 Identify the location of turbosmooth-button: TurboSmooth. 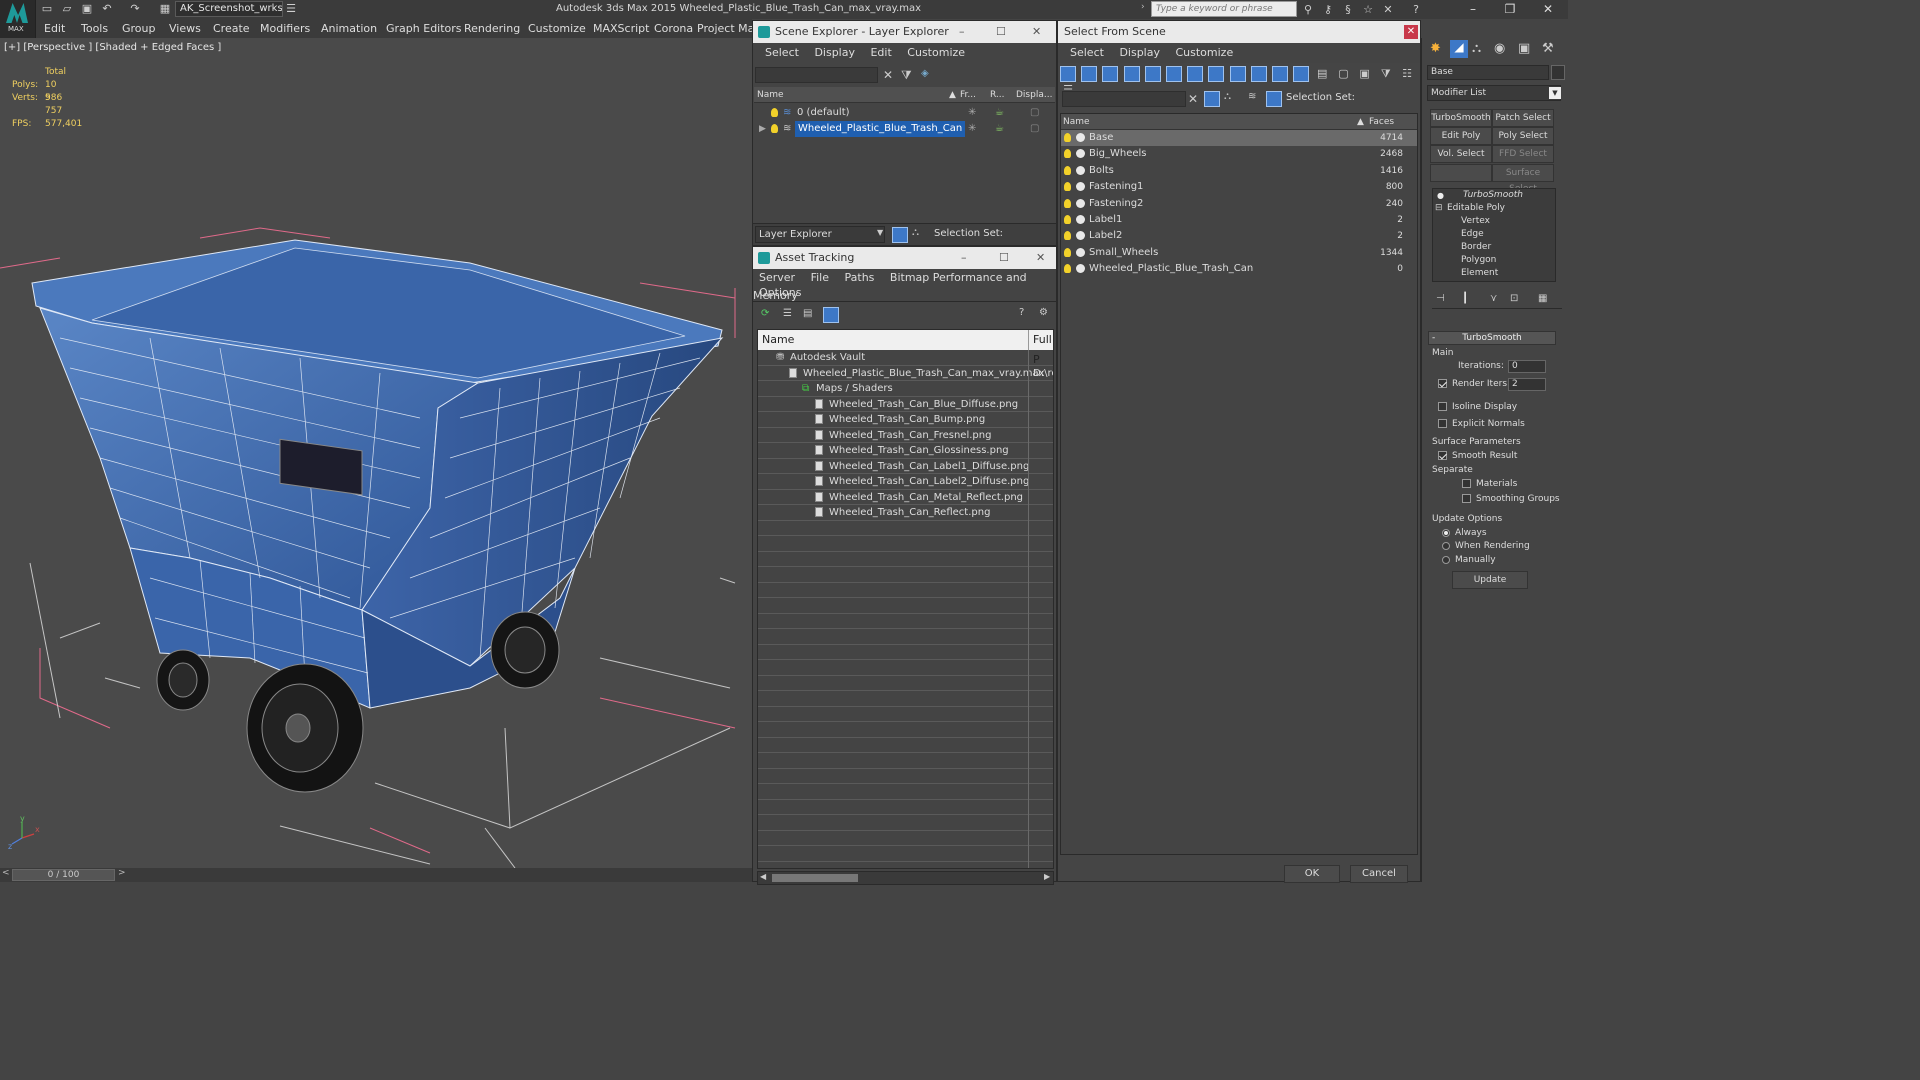
(1461, 118).